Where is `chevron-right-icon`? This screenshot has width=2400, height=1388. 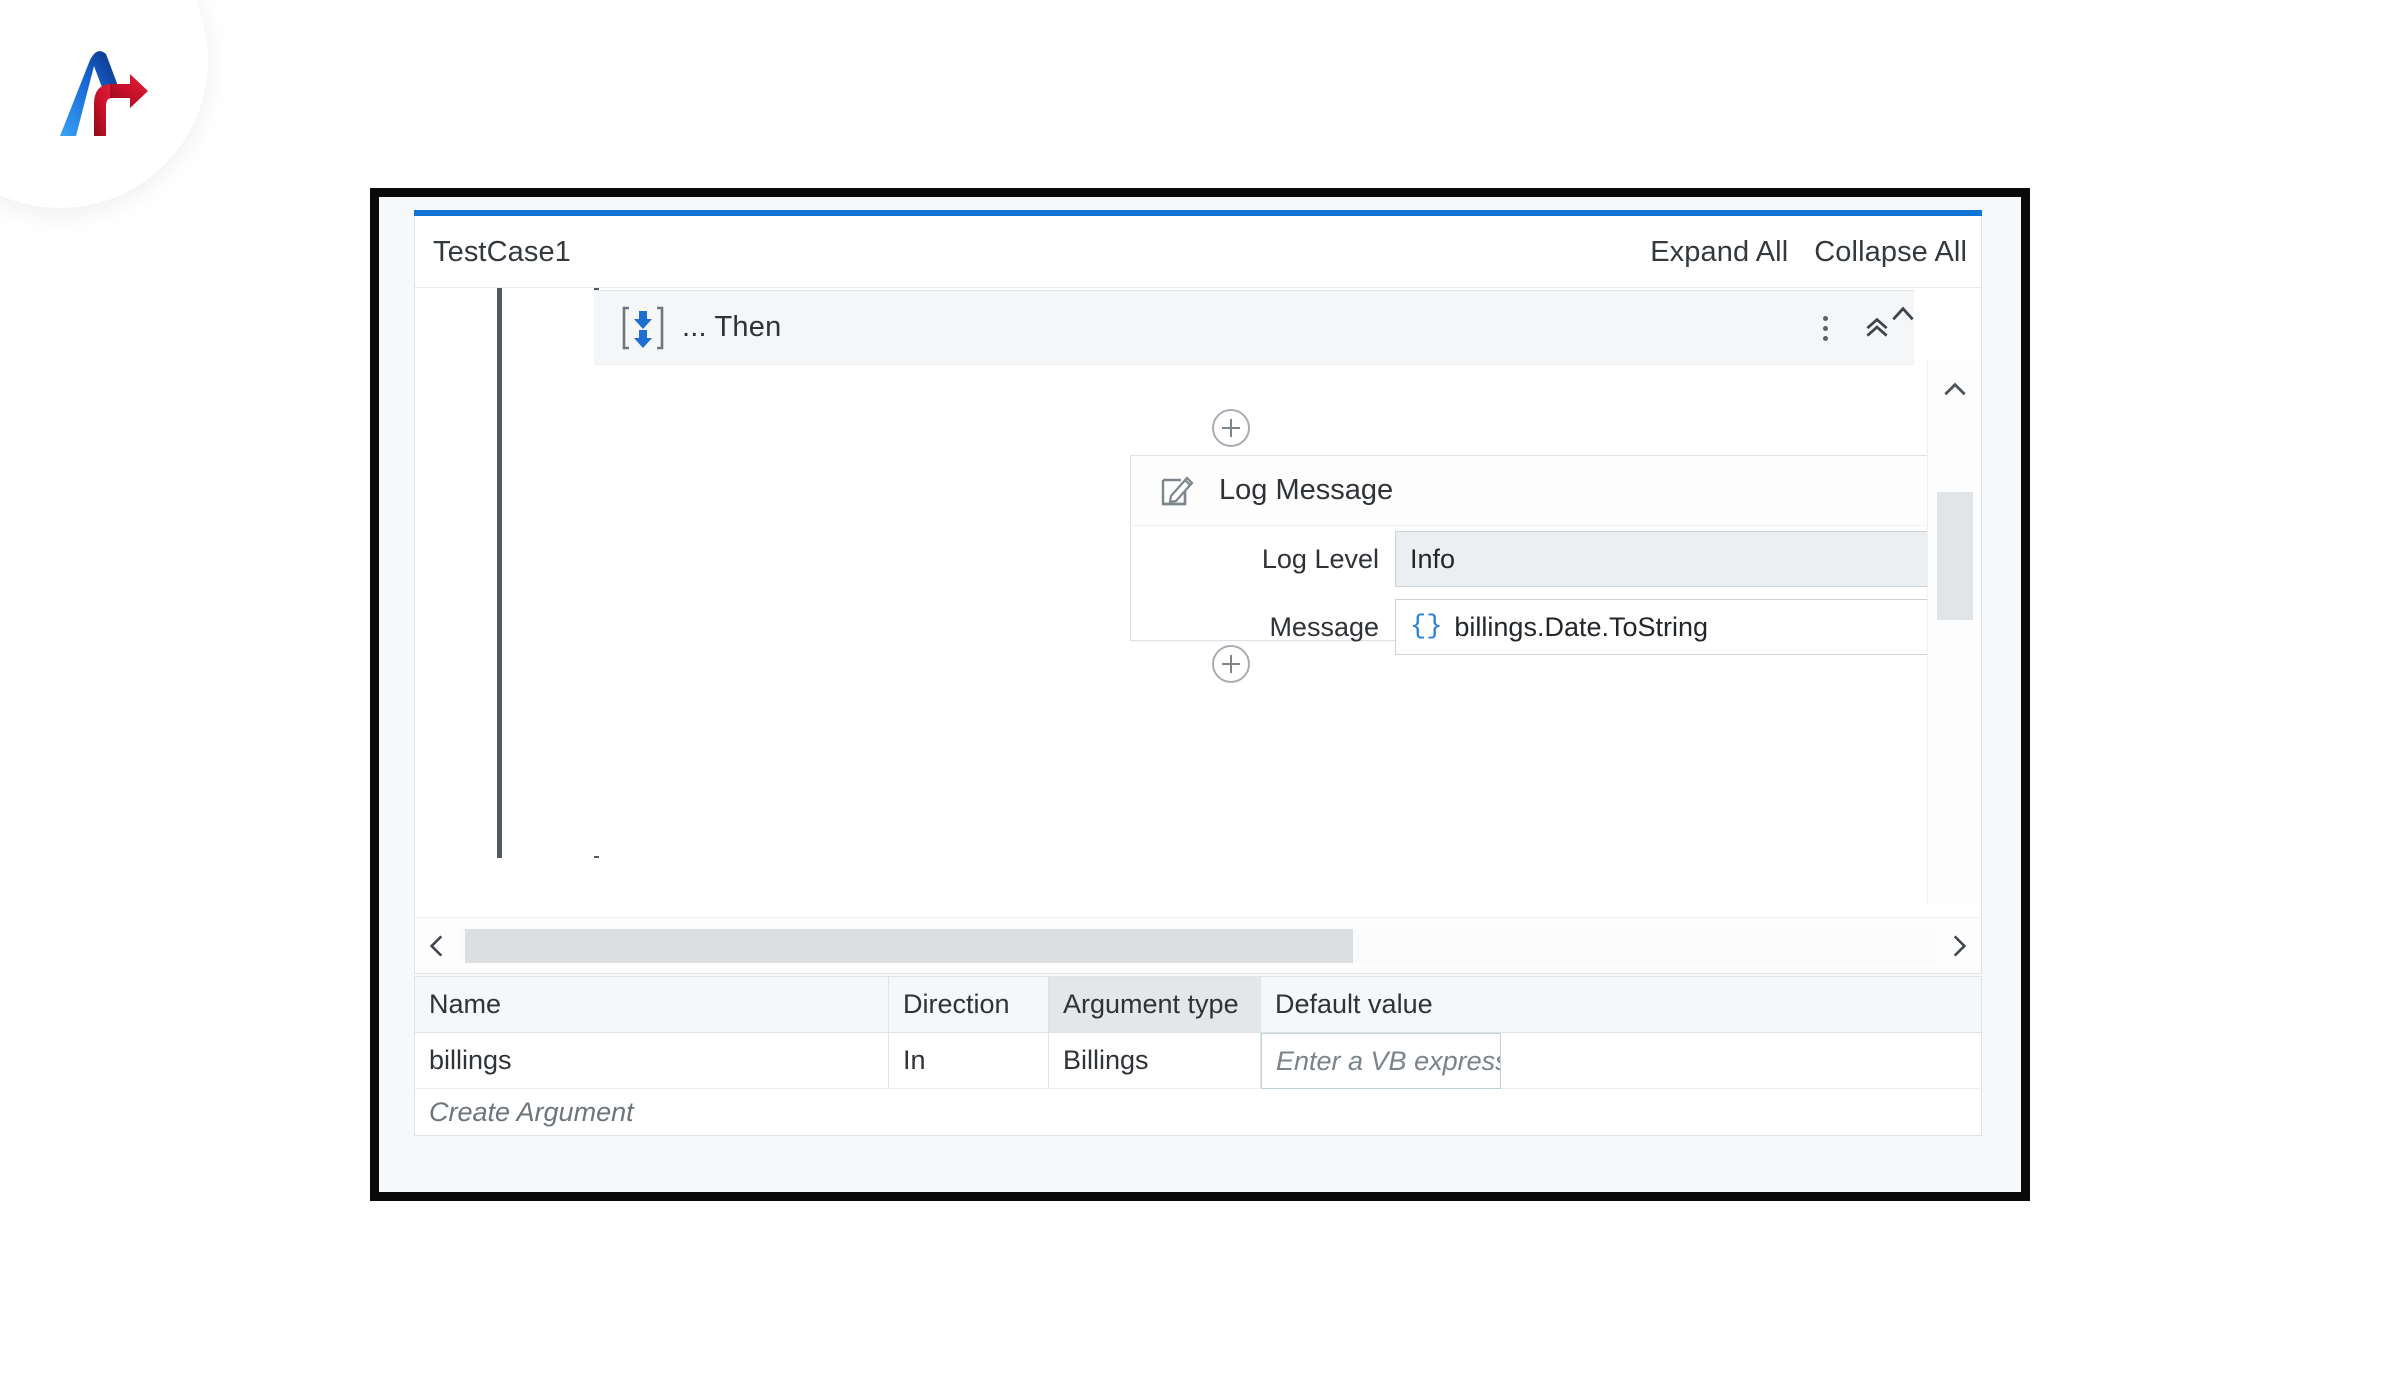
chevron-right-icon is located at coordinates (1959, 946).